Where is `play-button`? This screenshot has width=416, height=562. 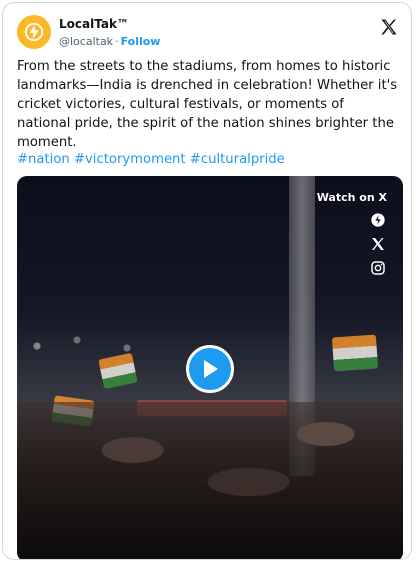
play-button is located at coordinates (210, 369).